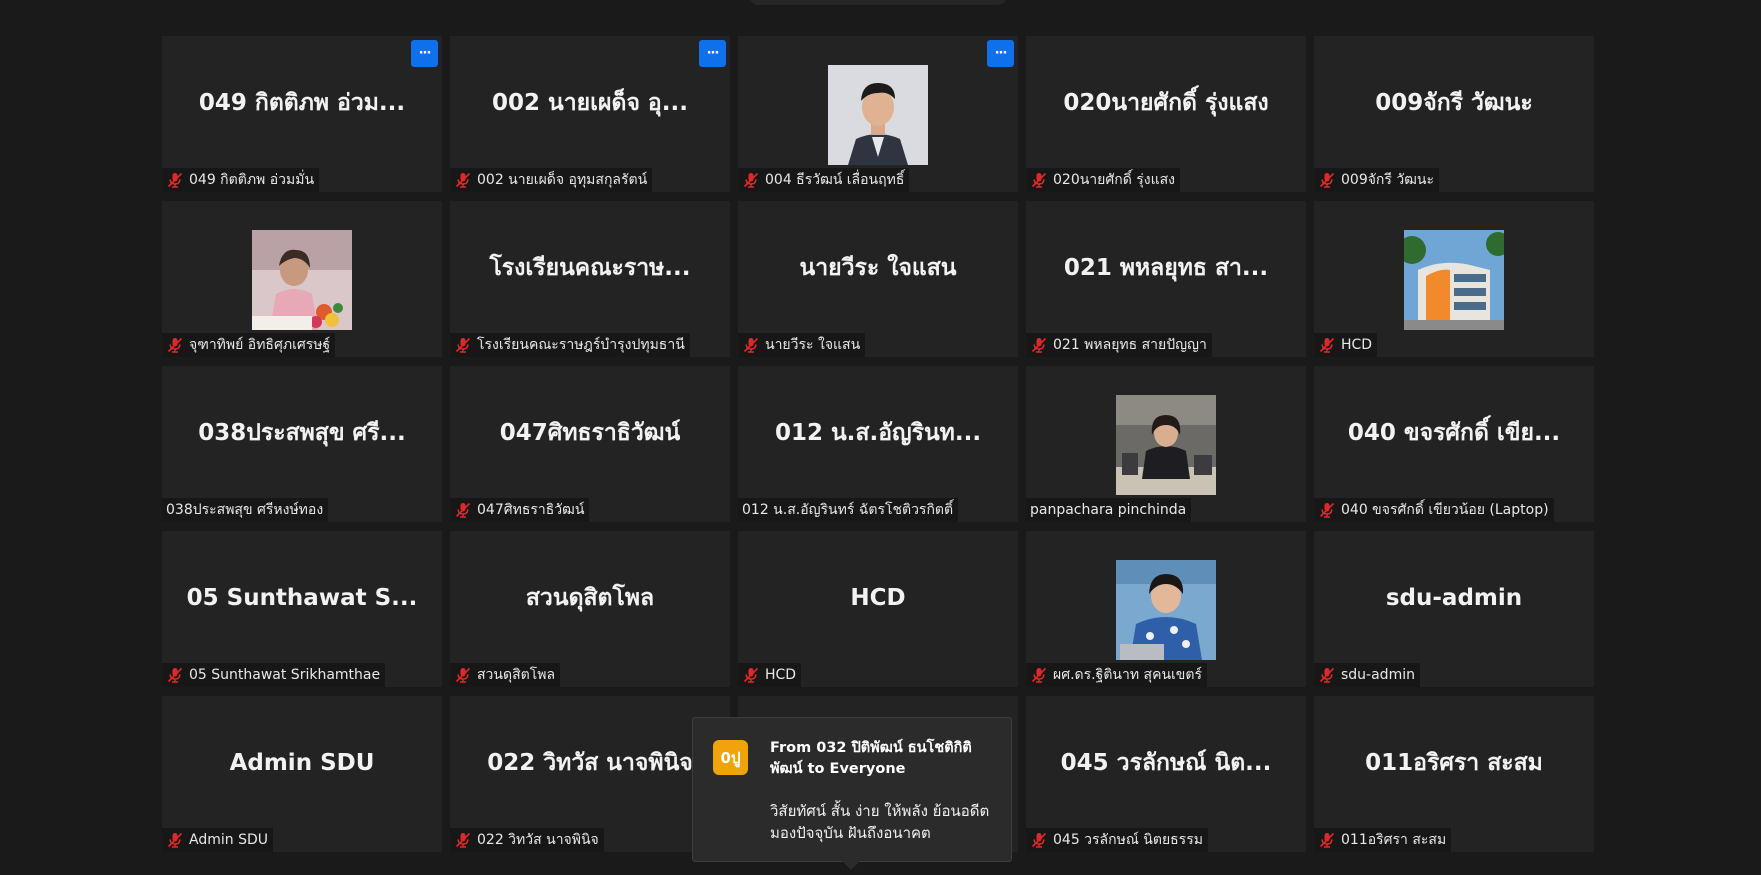 Image resolution: width=1761 pixels, height=875 pixels. Describe the element at coordinates (590, 763) in the screenshot. I see `participant-display-name-text: 022 วิทวัส นาจพินิจ` at that location.